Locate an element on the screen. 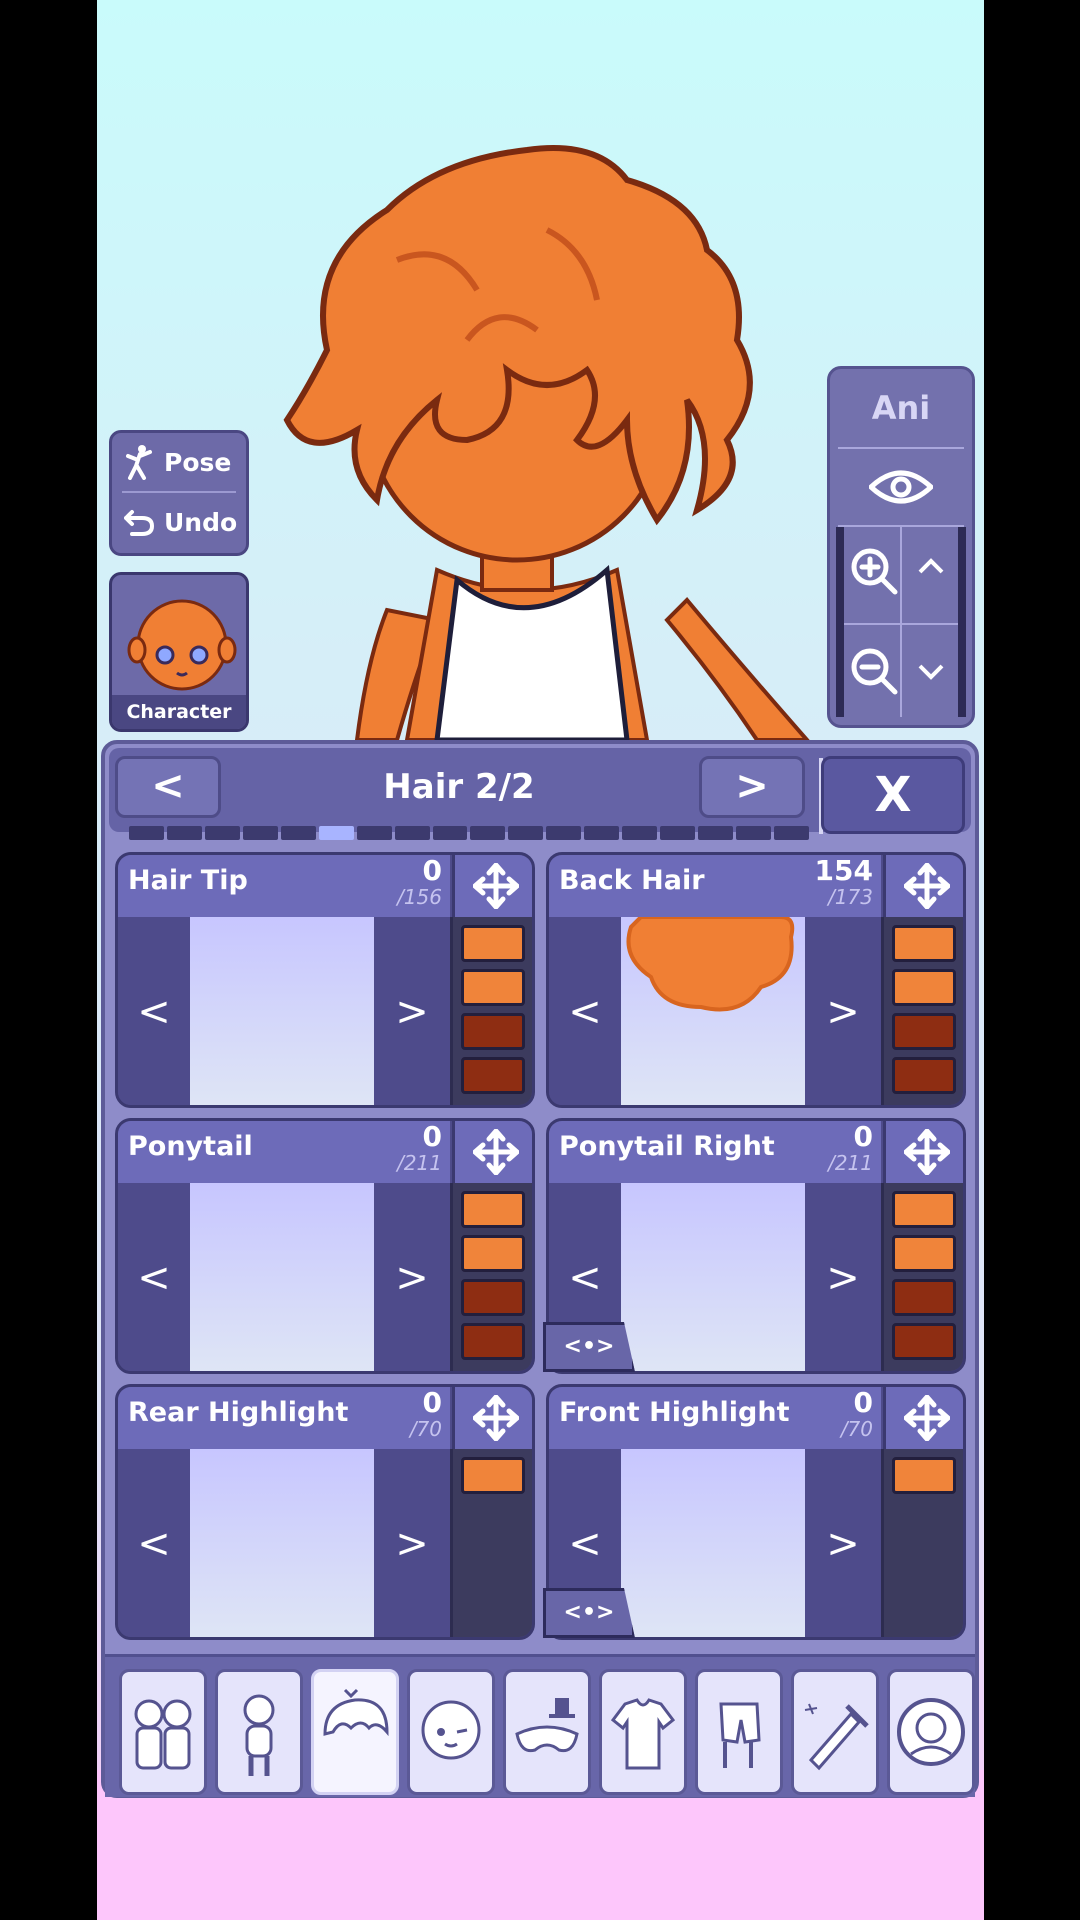 The width and height of the screenshot is (1080, 1920). undo-button: Undo is located at coordinates (179, 522).